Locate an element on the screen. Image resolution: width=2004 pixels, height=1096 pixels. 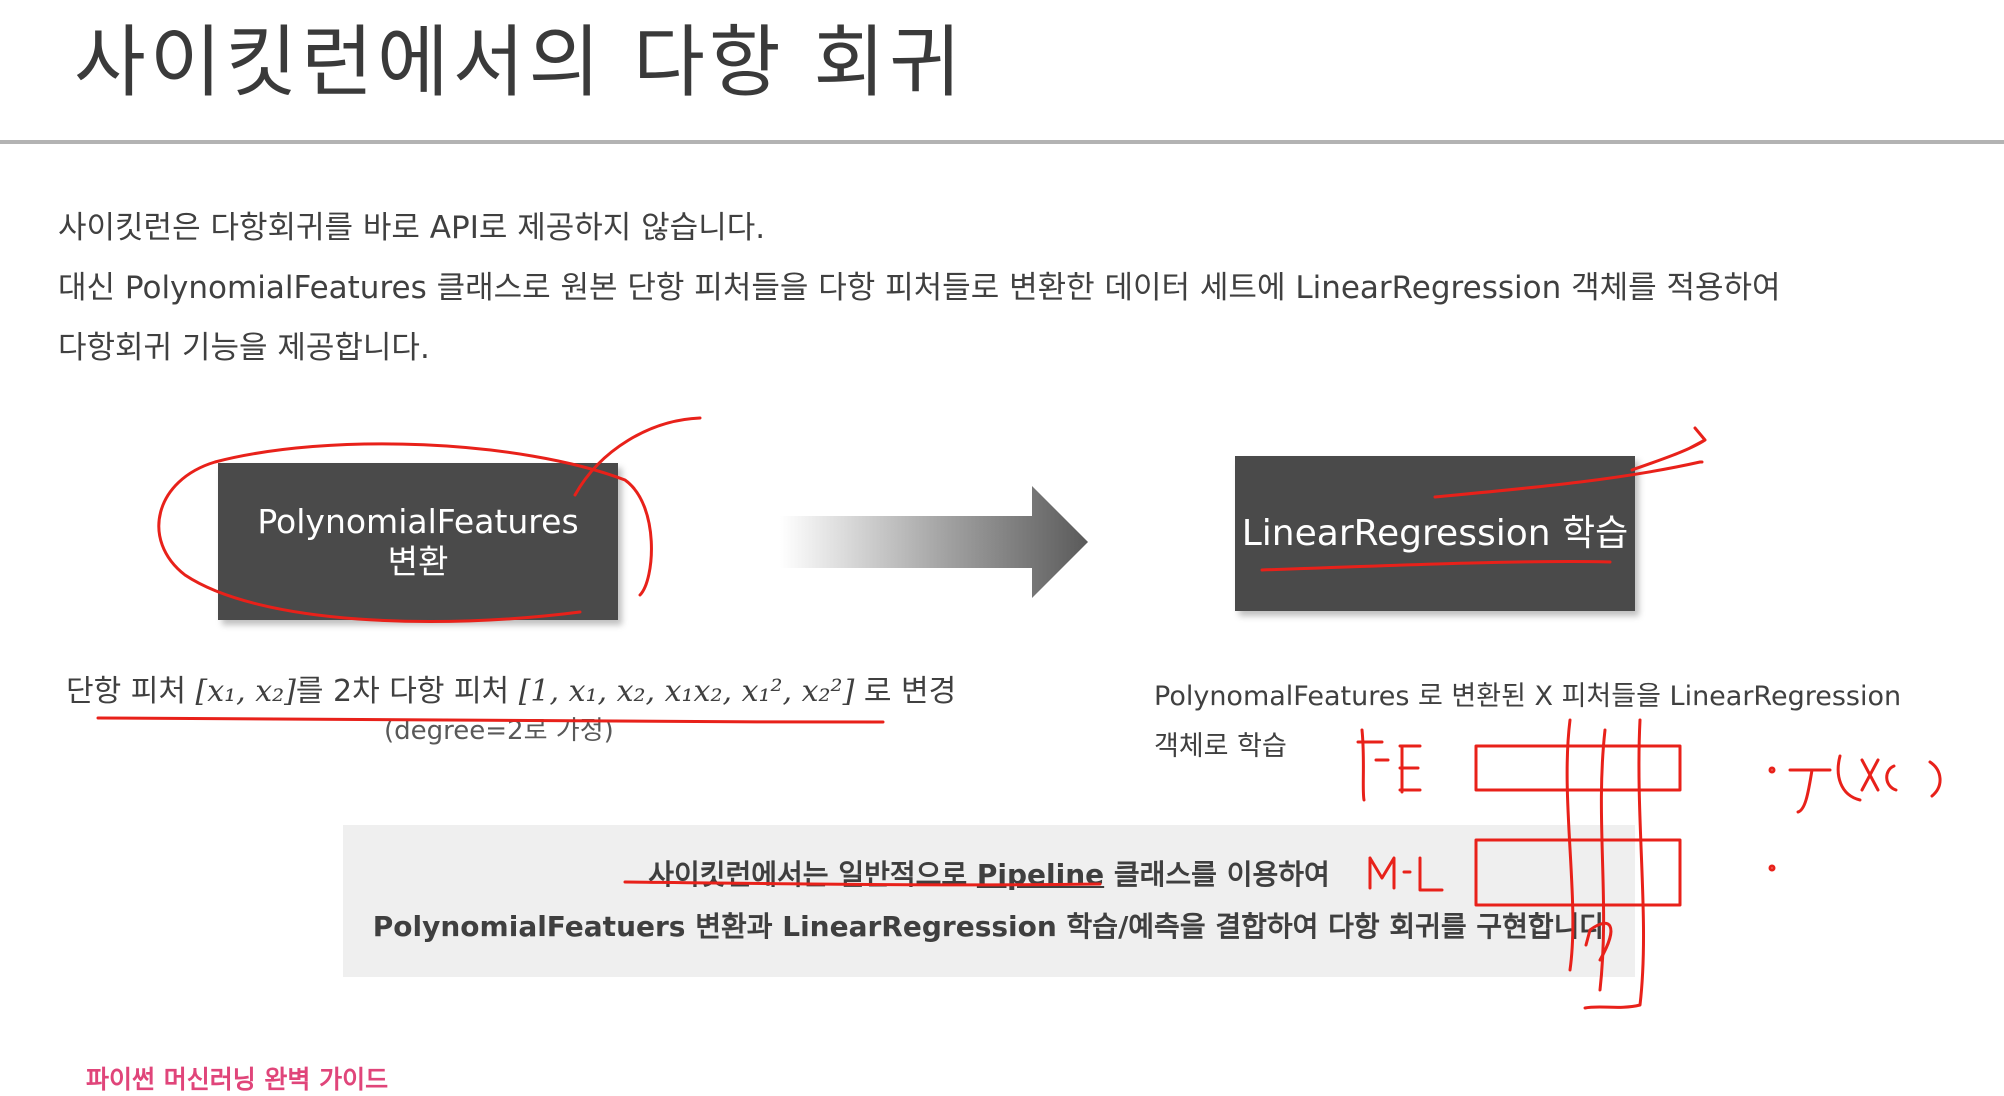
pipeline-note-line1: 사이킷런에서는 일반적으로 Pipeline 클래스를 이용하여 is located at coordinates (989, 875).